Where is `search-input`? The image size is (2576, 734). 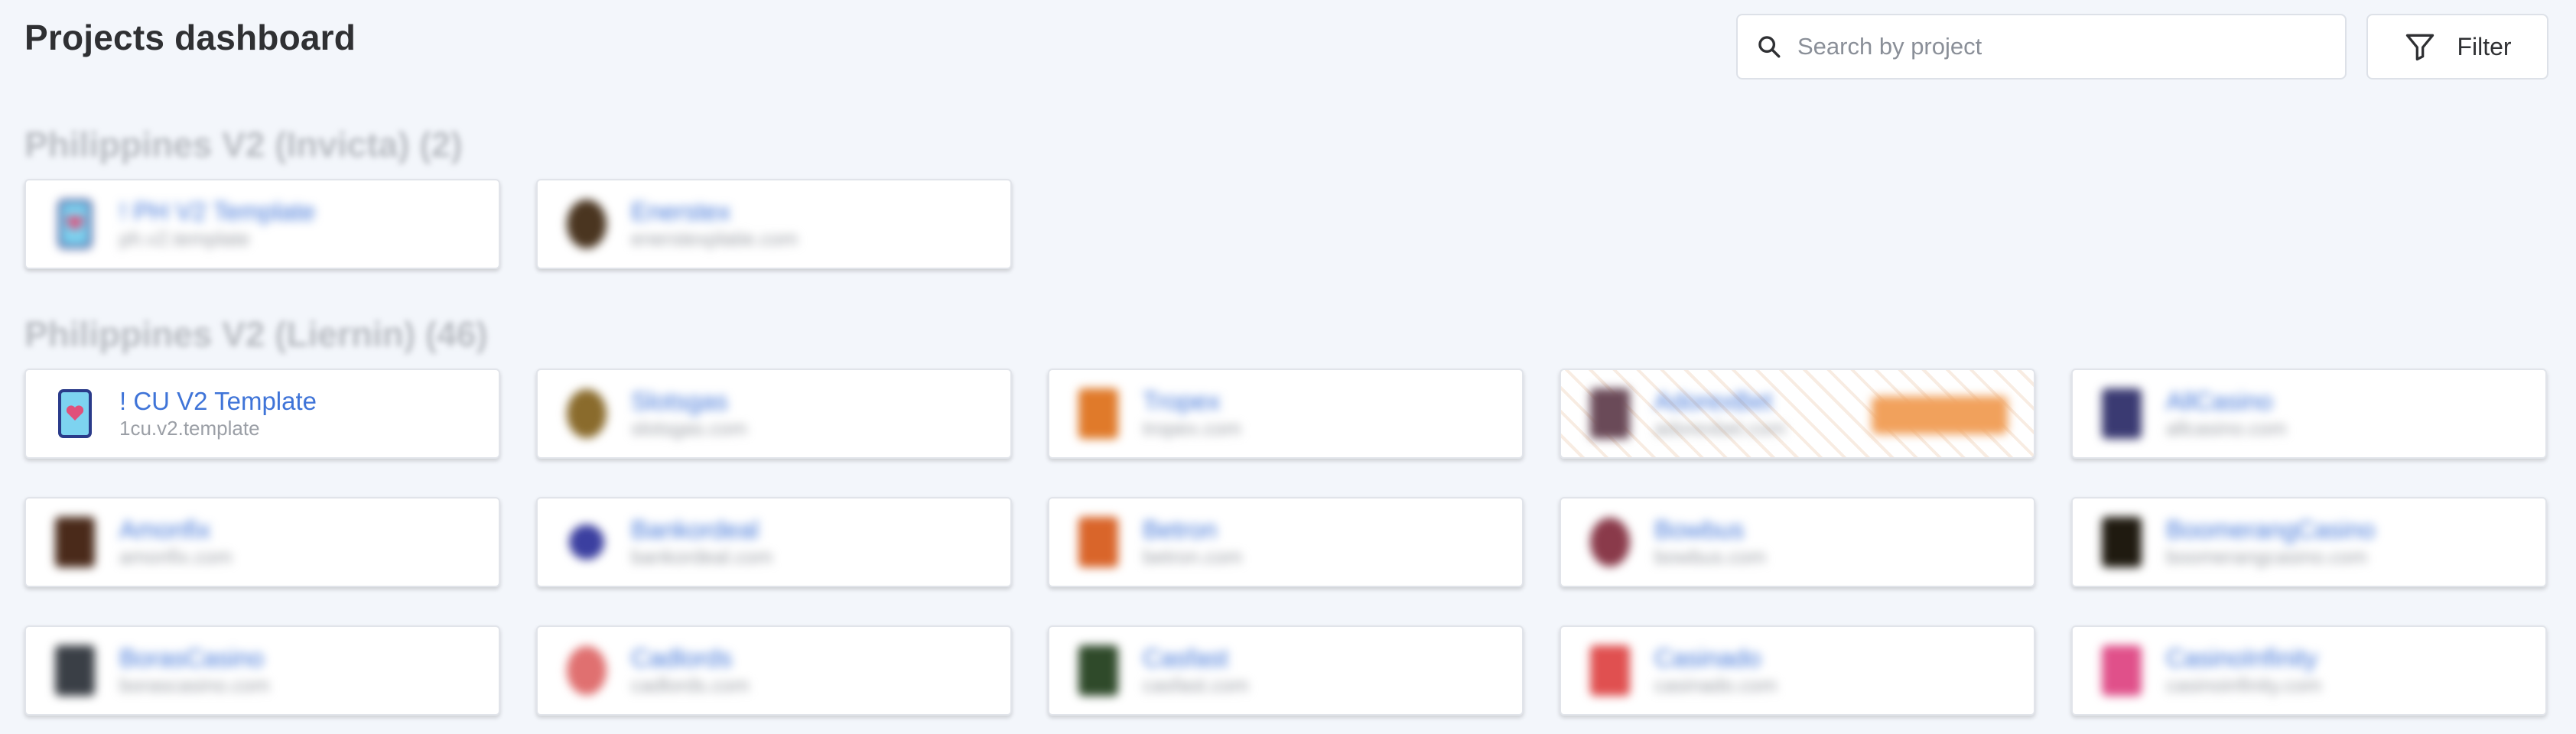 search-input is located at coordinates (2065, 46).